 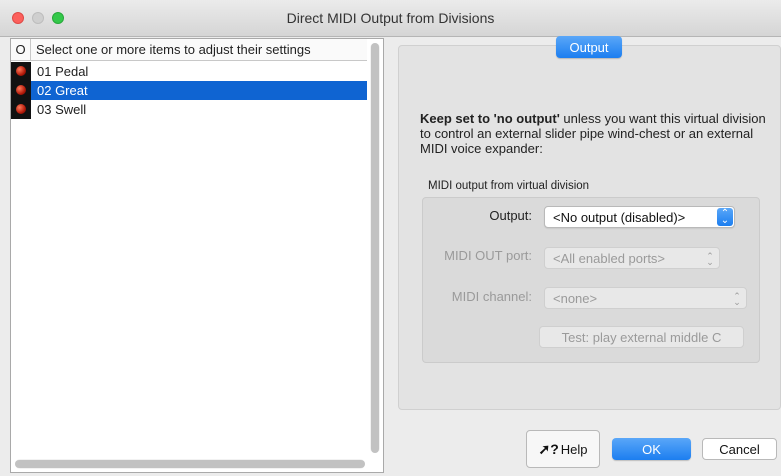 I want to click on help-button: ➚? Help, so click(x=563, y=449).